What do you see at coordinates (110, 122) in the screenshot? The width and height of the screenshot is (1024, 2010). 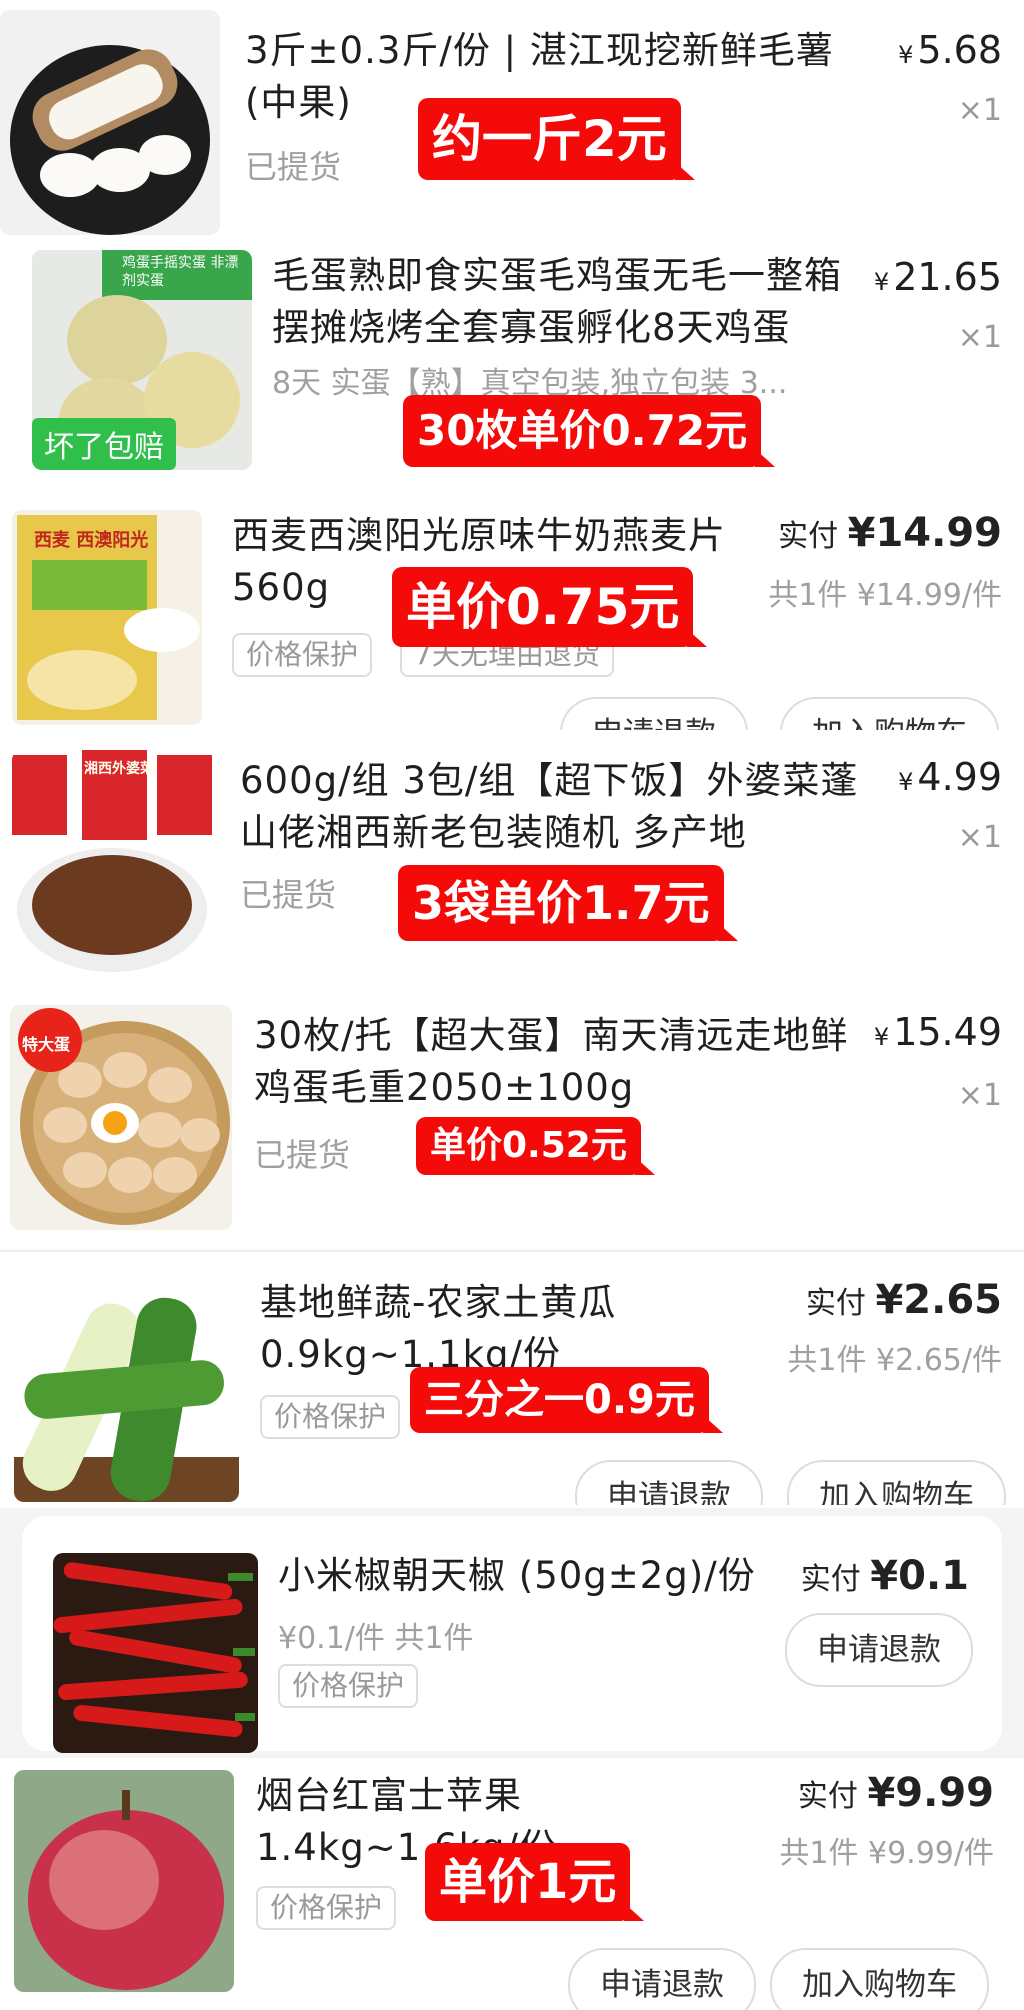 I see `product-image-yam` at bounding box center [110, 122].